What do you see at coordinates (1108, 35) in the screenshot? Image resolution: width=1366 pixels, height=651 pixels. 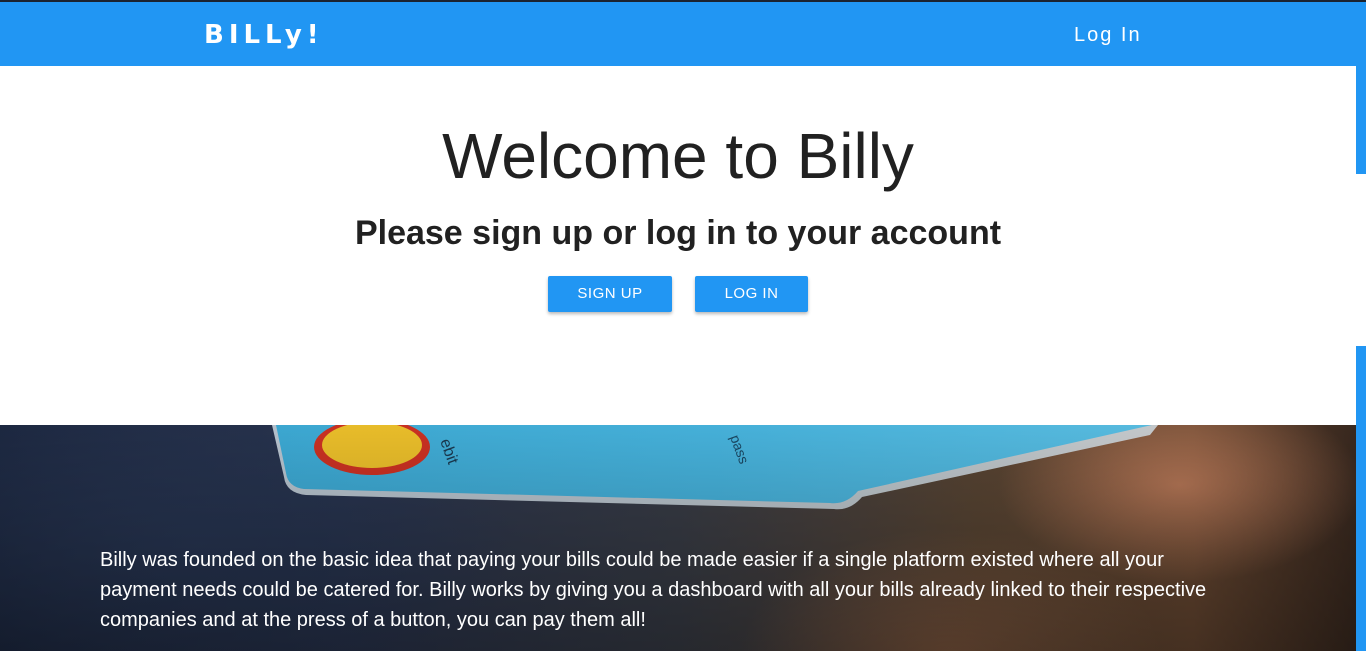 I see `nav-login-link: Log In` at bounding box center [1108, 35].